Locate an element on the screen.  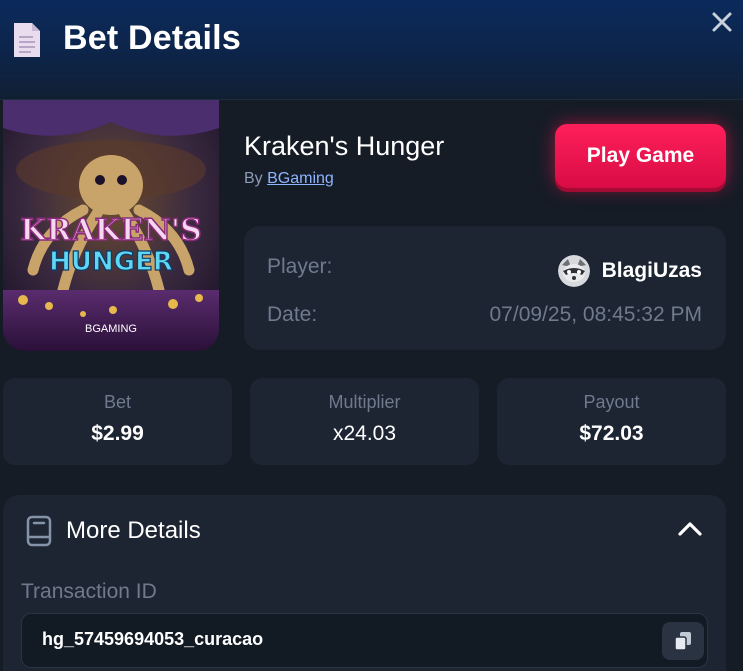
multiplier-label: Multiplier is located at coordinates (364, 402).